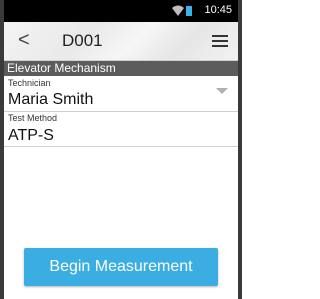 The height and width of the screenshot is (299, 320). What do you see at coordinates (218, 10) in the screenshot?
I see `status-time: 10:45` at bounding box center [218, 10].